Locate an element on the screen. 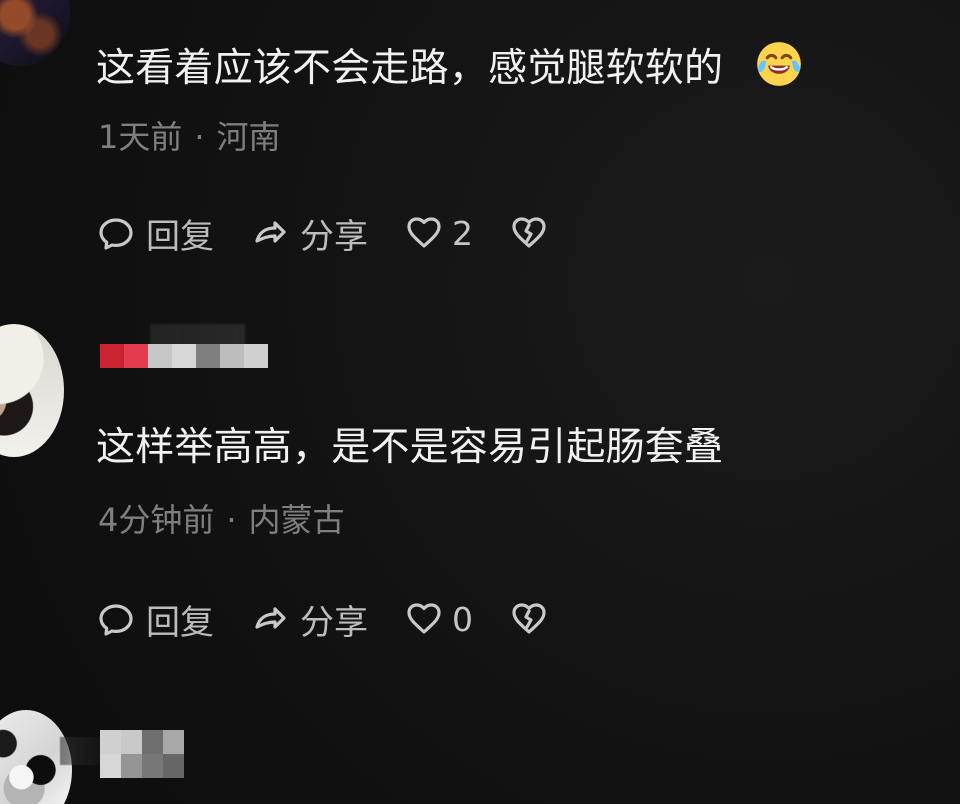 Image resolution: width=960 pixels, height=804 pixels. comment-text: 这看着应该不会走路，感觉腿软软的 is located at coordinates (450, 65).